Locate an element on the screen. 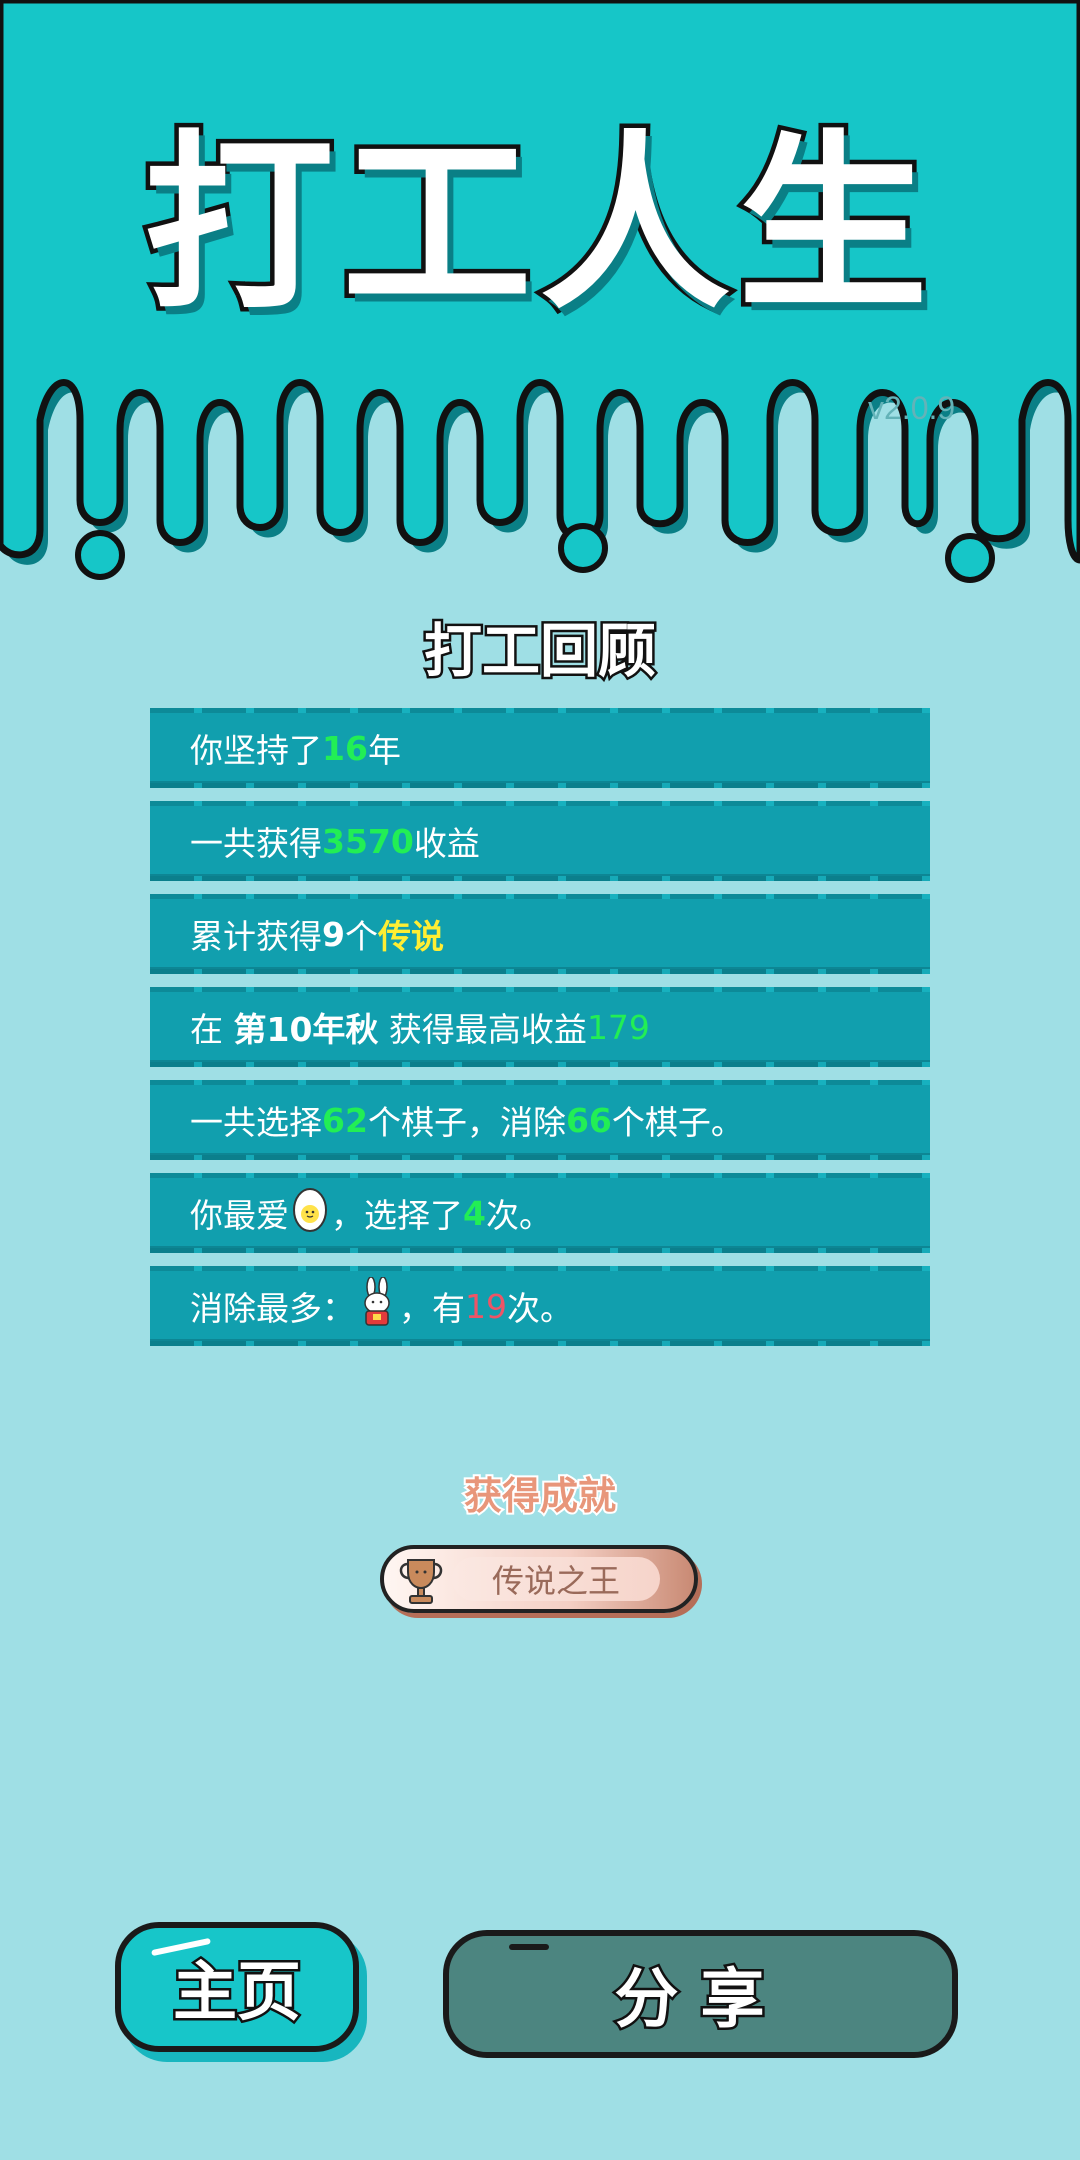 This screenshot has height=2160, width=1080. stat-period: 第10年秋 is located at coordinates (306, 1029).